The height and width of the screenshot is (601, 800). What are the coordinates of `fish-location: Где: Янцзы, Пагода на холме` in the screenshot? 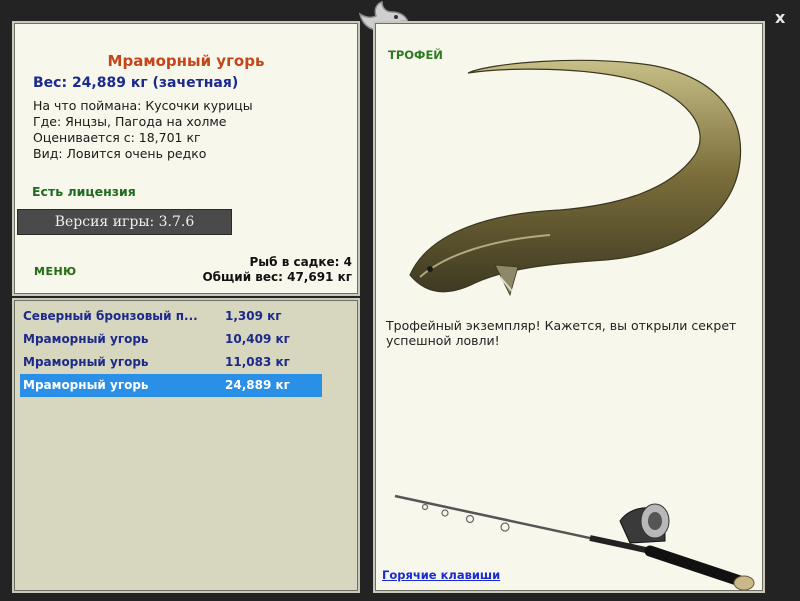 It's located at (130, 121).